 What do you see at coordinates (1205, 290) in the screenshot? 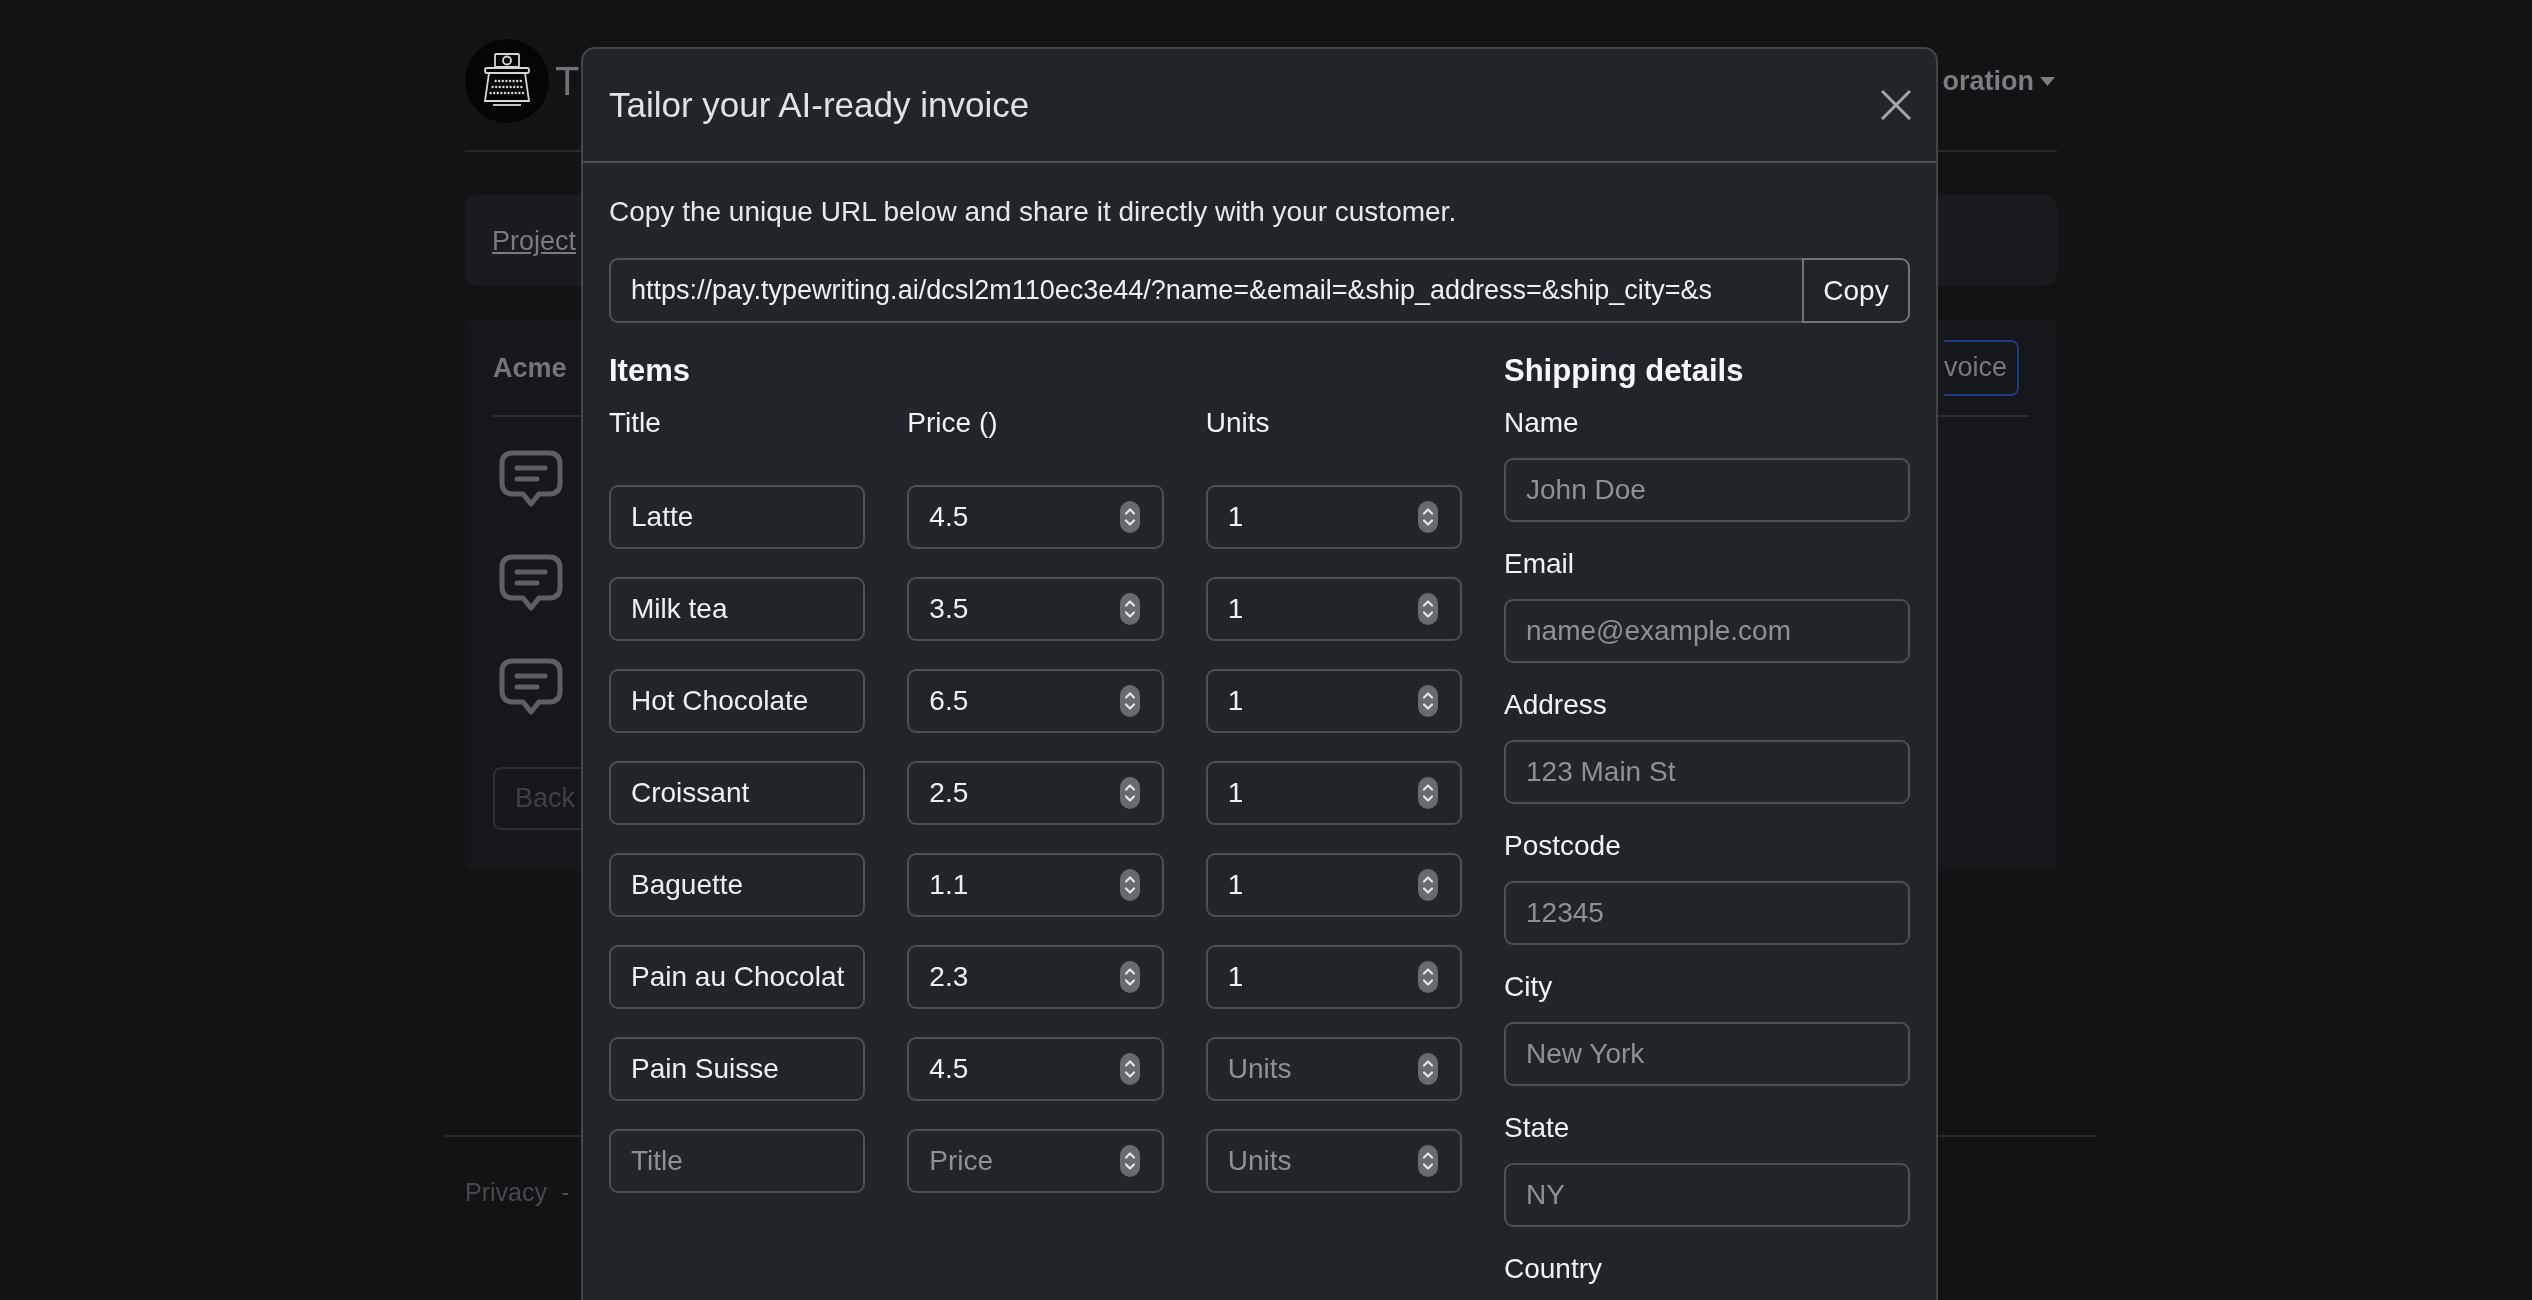
I see `url-input: https://pay.typewriting.ai/dcsl2m110ec3e44/?name=&email=&ship_address=&ship_city=&s` at bounding box center [1205, 290].